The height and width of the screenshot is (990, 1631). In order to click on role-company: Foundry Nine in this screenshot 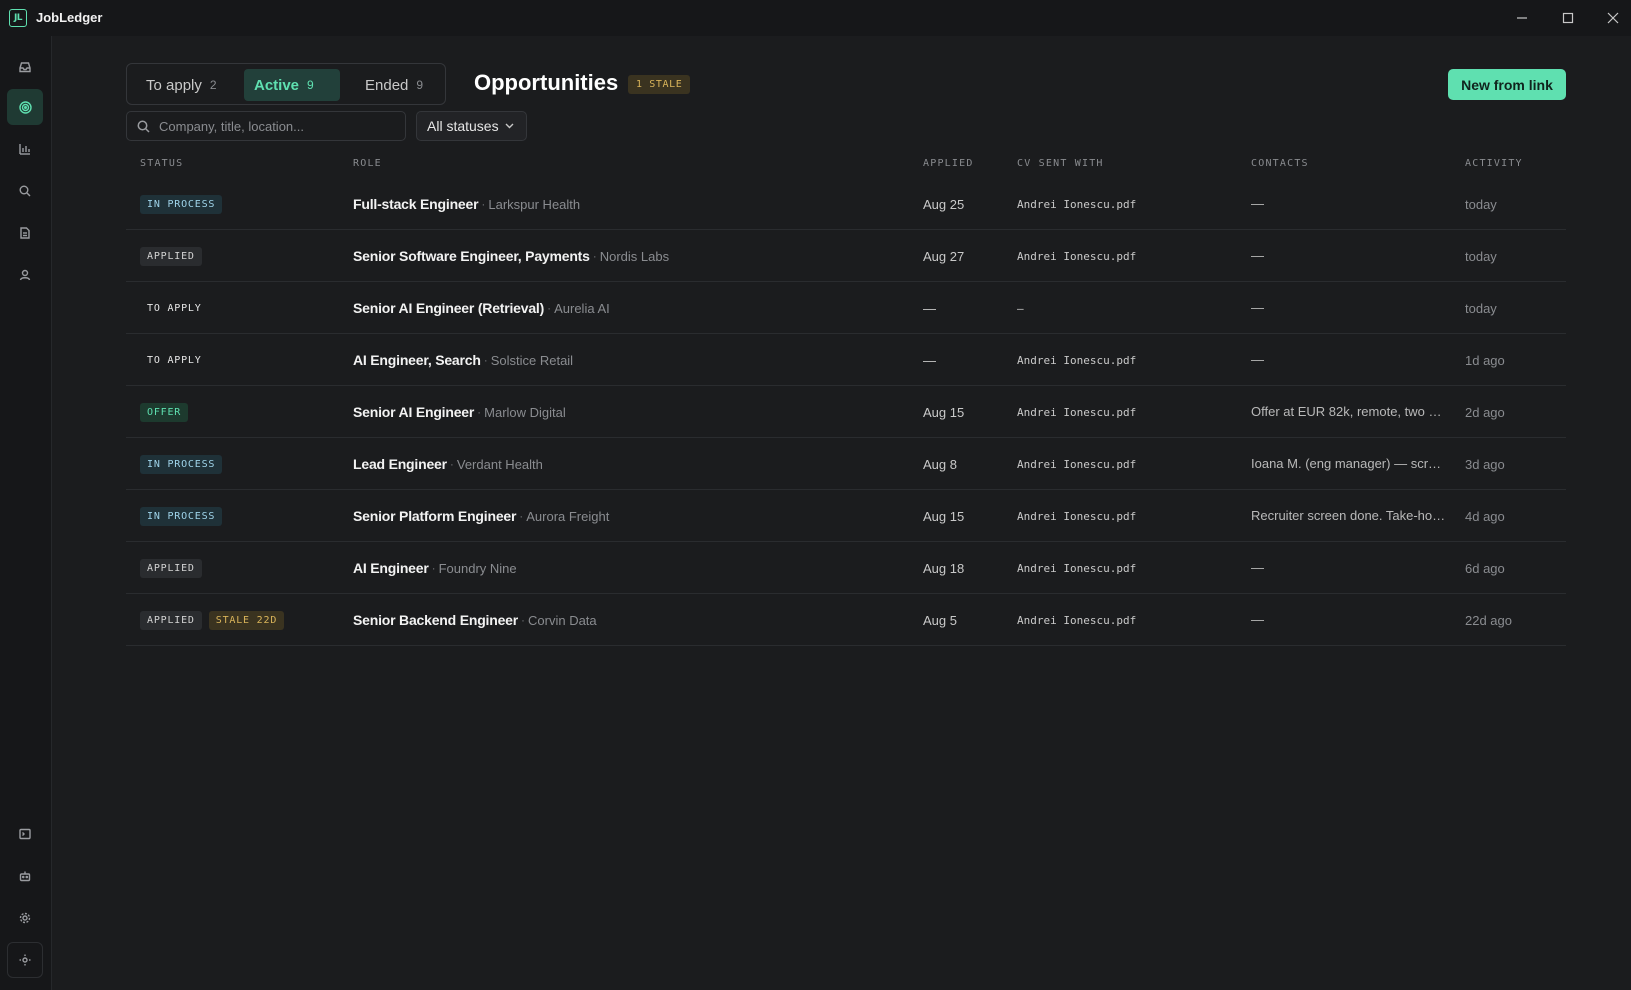, I will do `click(477, 568)`.